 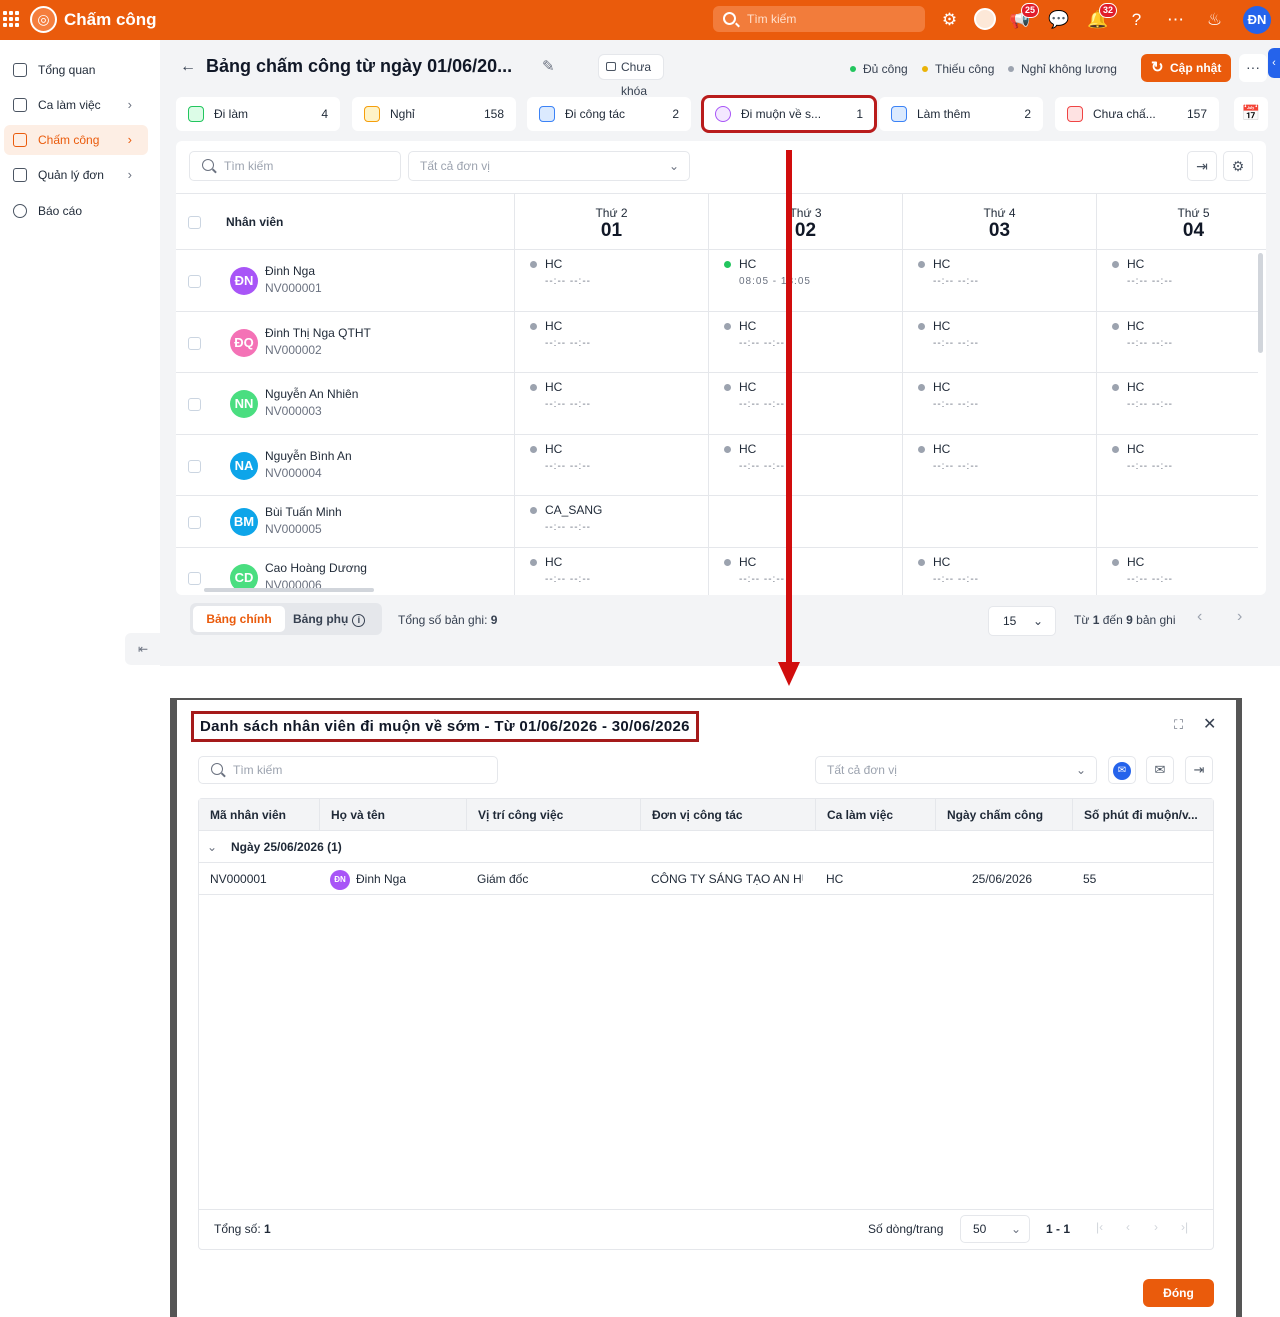 I want to click on col-unit: Đơn vị công tác, so click(x=727, y=815).